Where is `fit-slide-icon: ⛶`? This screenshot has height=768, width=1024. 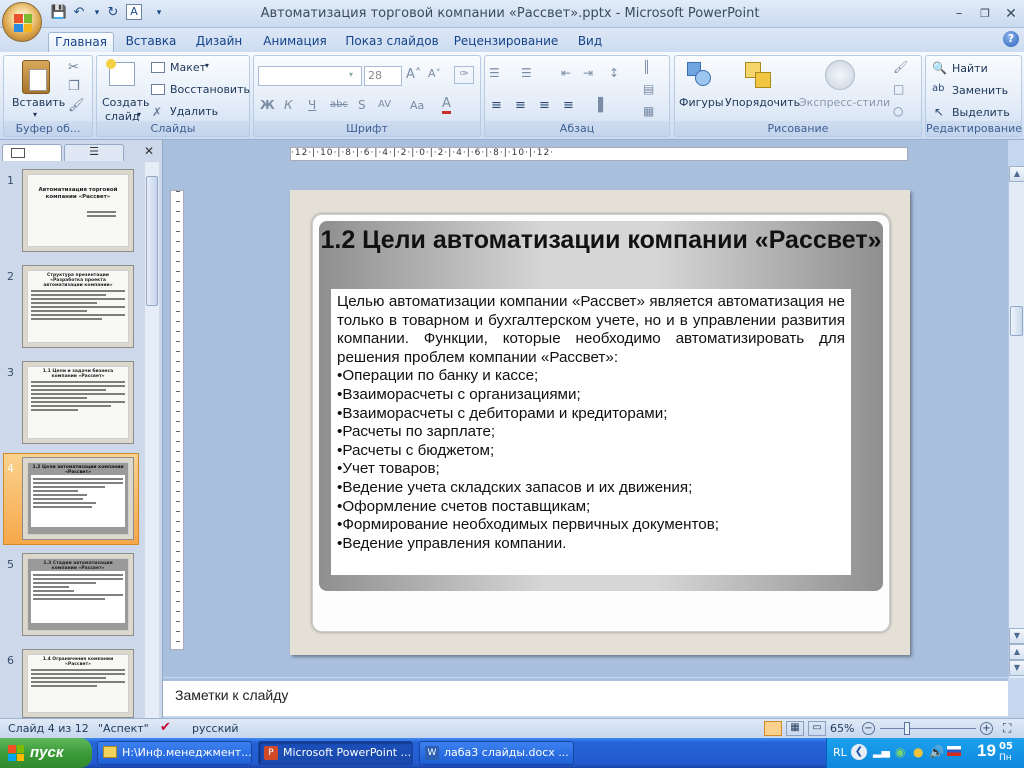 fit-slide-icon: ⛶ is located at coordinates (1007, 728).